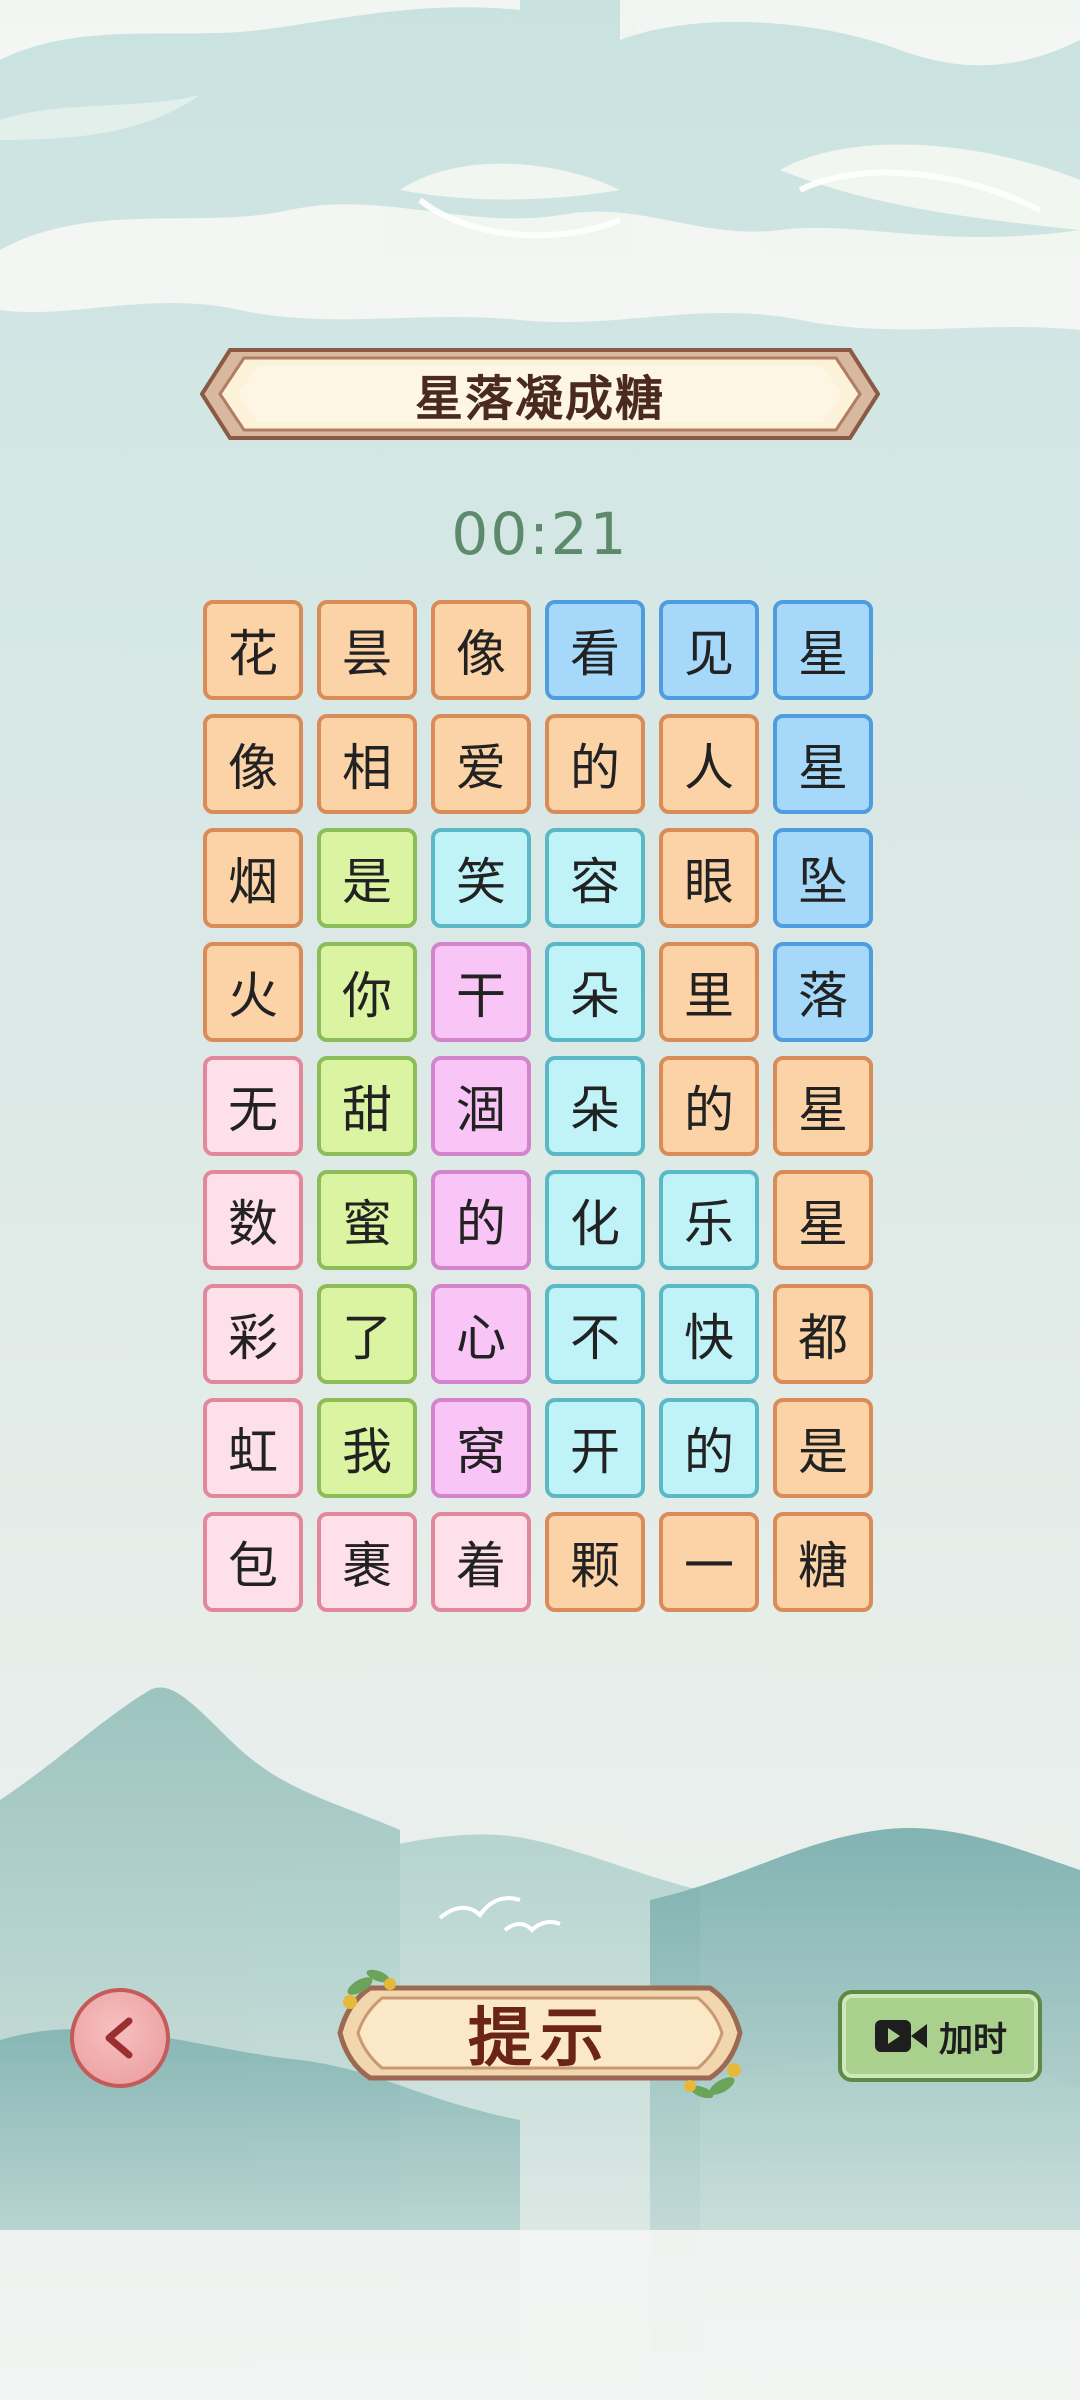 The width and height of the screenshot is (1080, 2400). Describe the element at coordinates (823, 1334) in the screenshot. I see `grid-tile: 都` at that location.